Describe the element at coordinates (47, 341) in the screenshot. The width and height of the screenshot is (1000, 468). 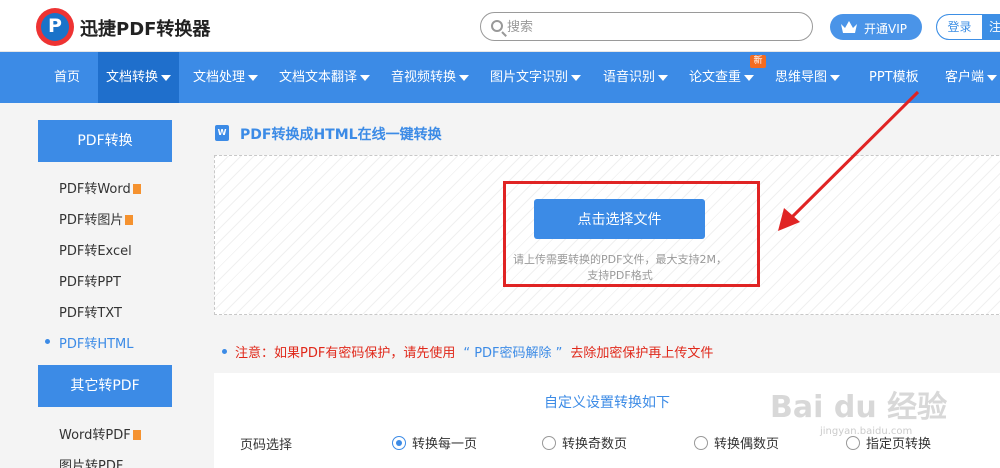
I see `active-bullet-icon` at that location.